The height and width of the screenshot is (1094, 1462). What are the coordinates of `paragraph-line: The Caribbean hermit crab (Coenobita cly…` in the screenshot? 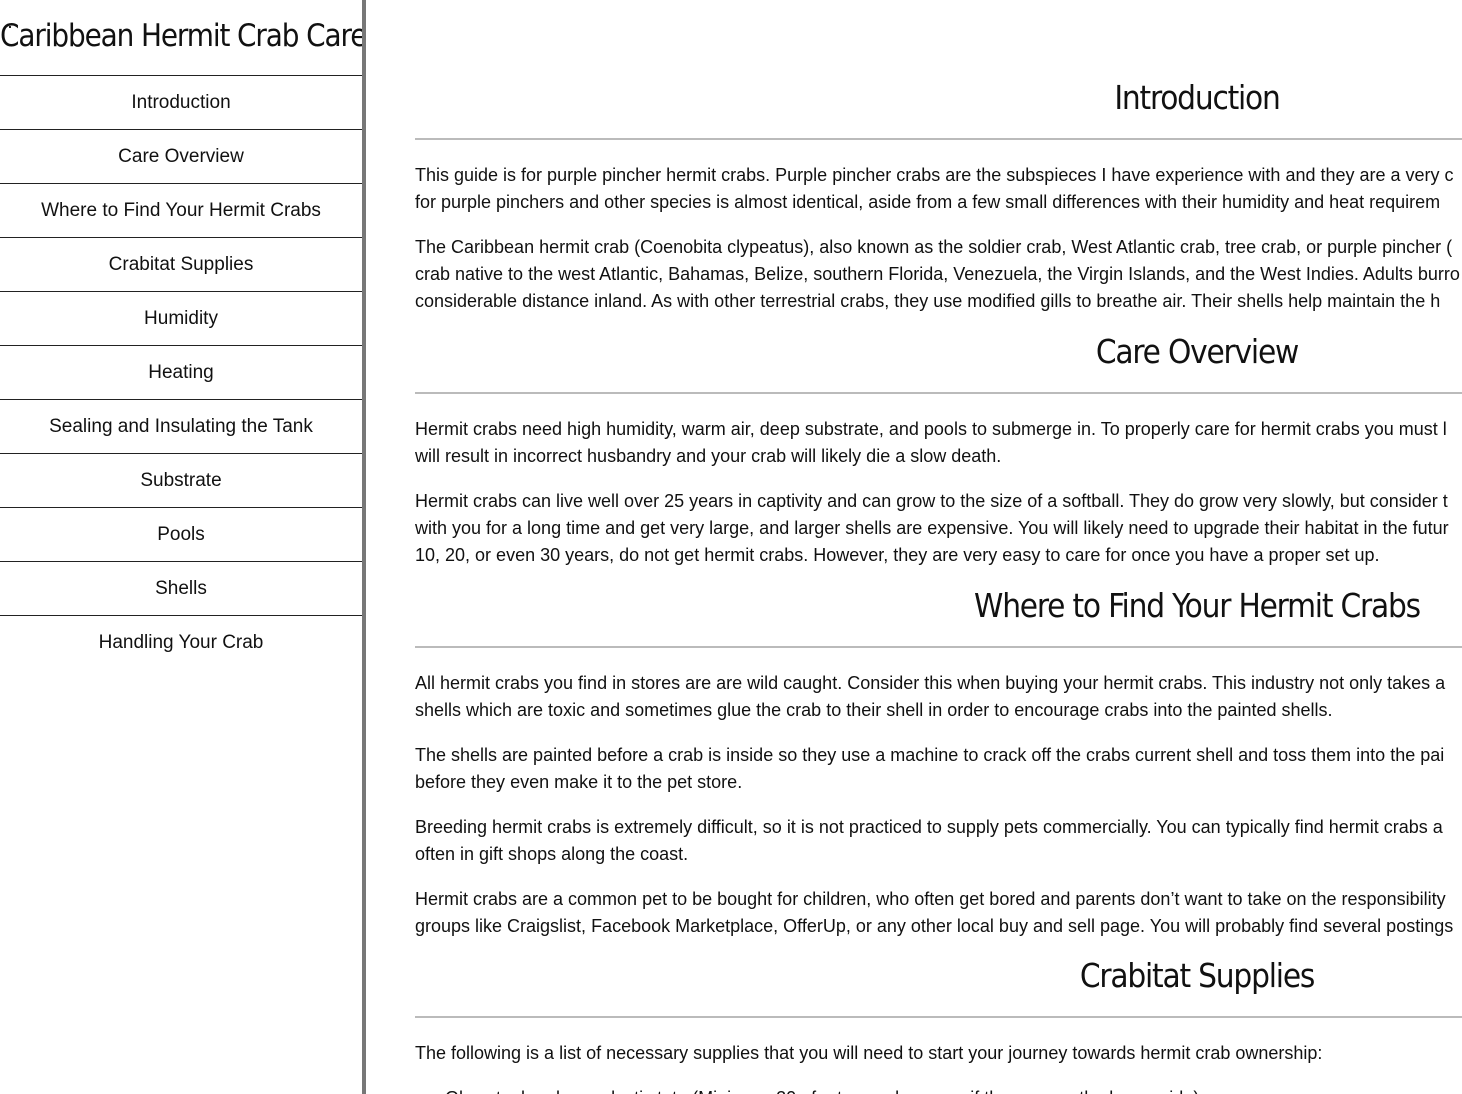 It's located at (934, 247).